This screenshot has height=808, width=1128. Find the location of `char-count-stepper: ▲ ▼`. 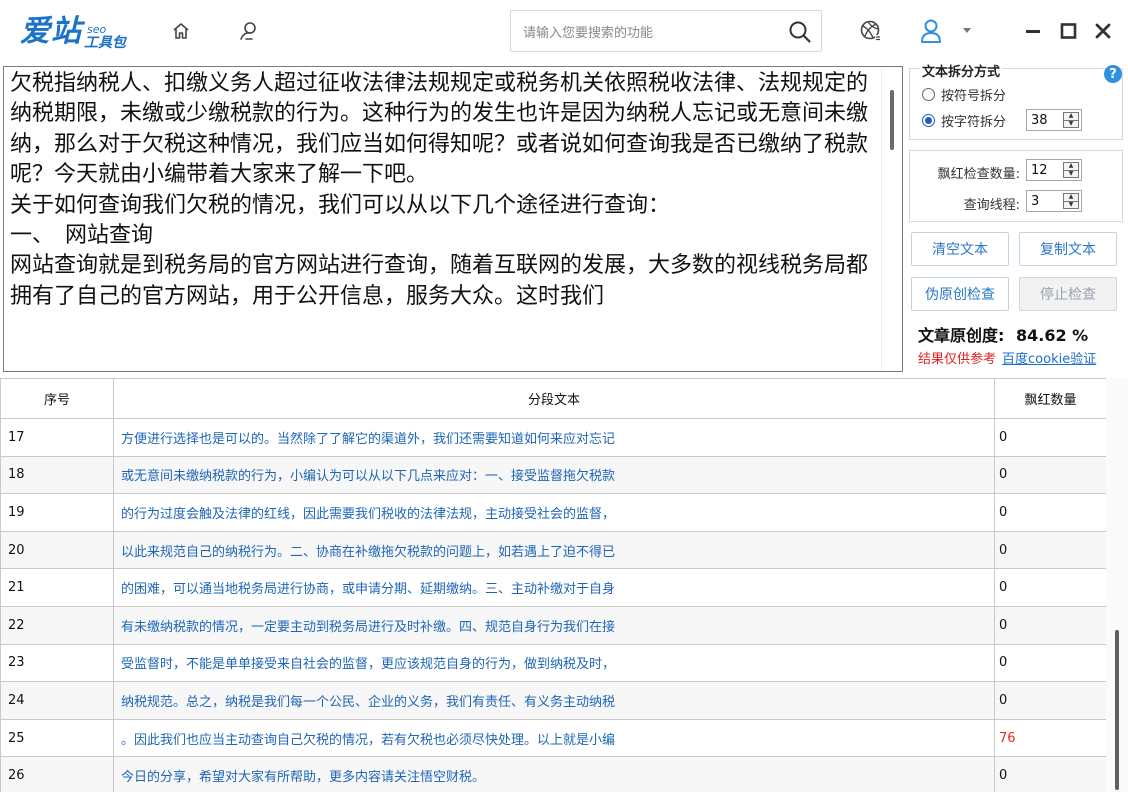

char-count-stepper: ▲ ▼ is located at coordinates (1054, 120).